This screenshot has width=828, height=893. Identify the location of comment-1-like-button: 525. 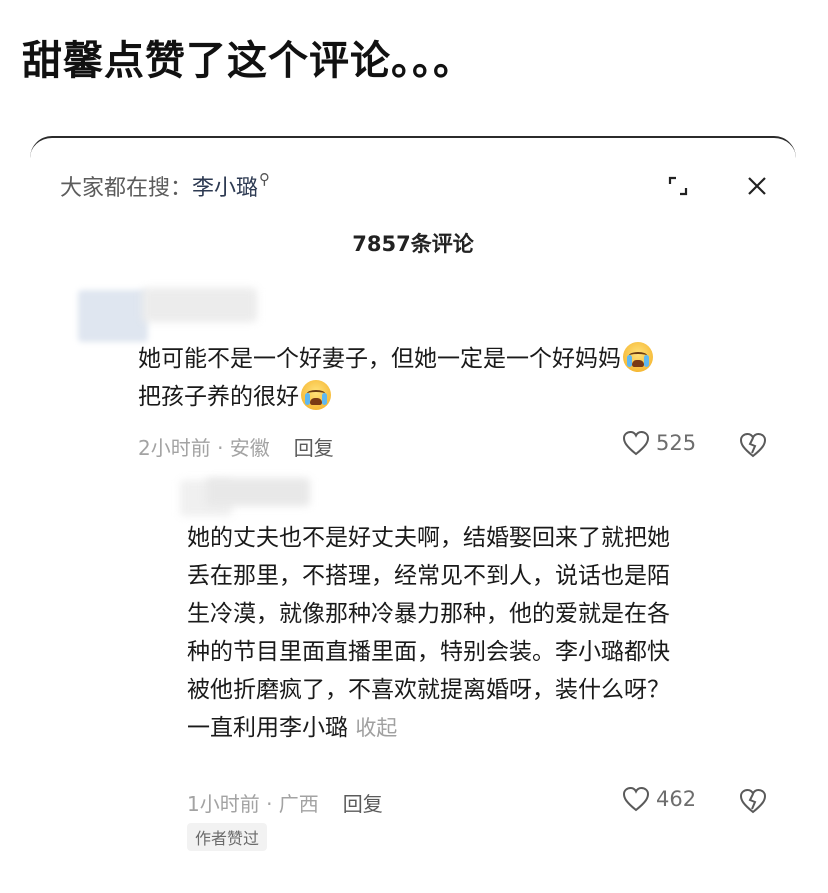
(659, 443).